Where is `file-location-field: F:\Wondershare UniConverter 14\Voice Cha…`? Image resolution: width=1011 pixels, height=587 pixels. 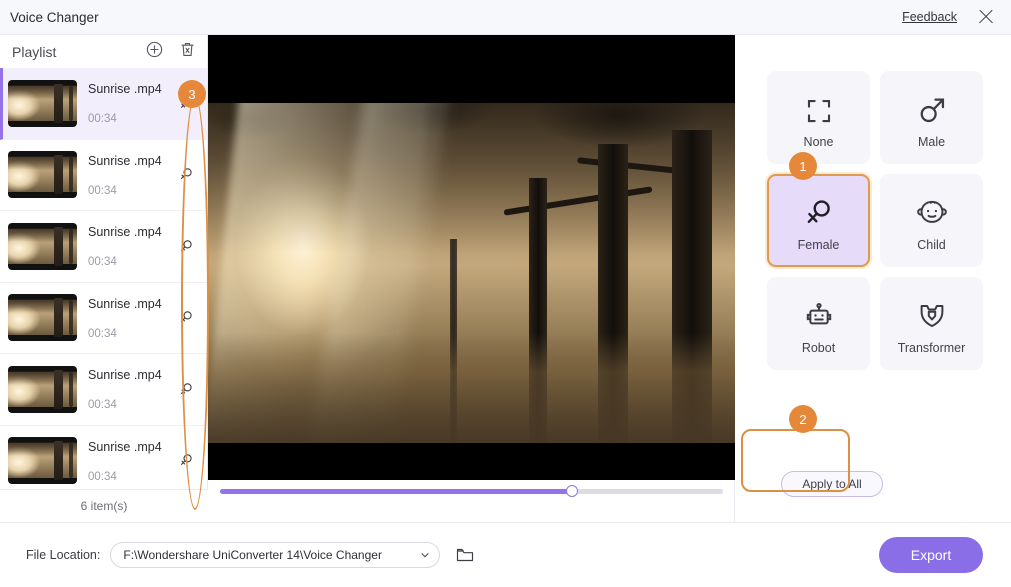 file-location-field: F:\Wondershare UniConverter 14\Voice Cha… is located at coordinates (275, 555).